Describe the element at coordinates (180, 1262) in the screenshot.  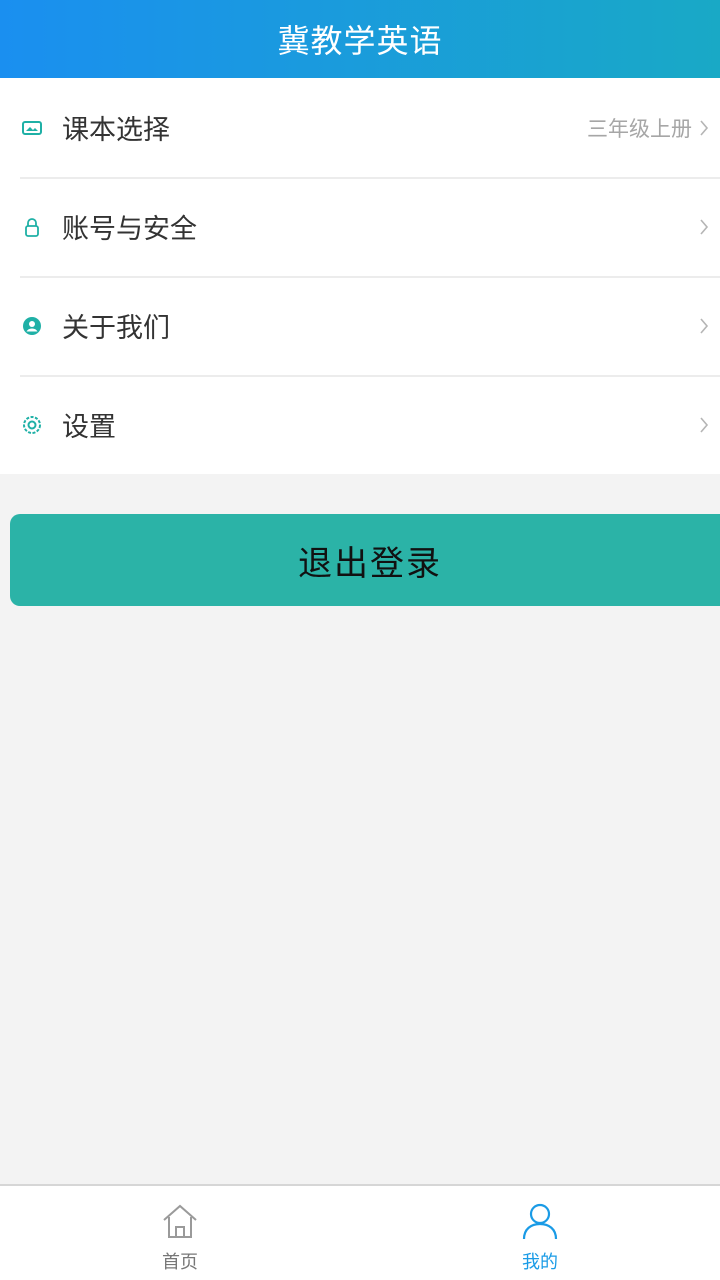
I see `tab-label: 首页` at that location.